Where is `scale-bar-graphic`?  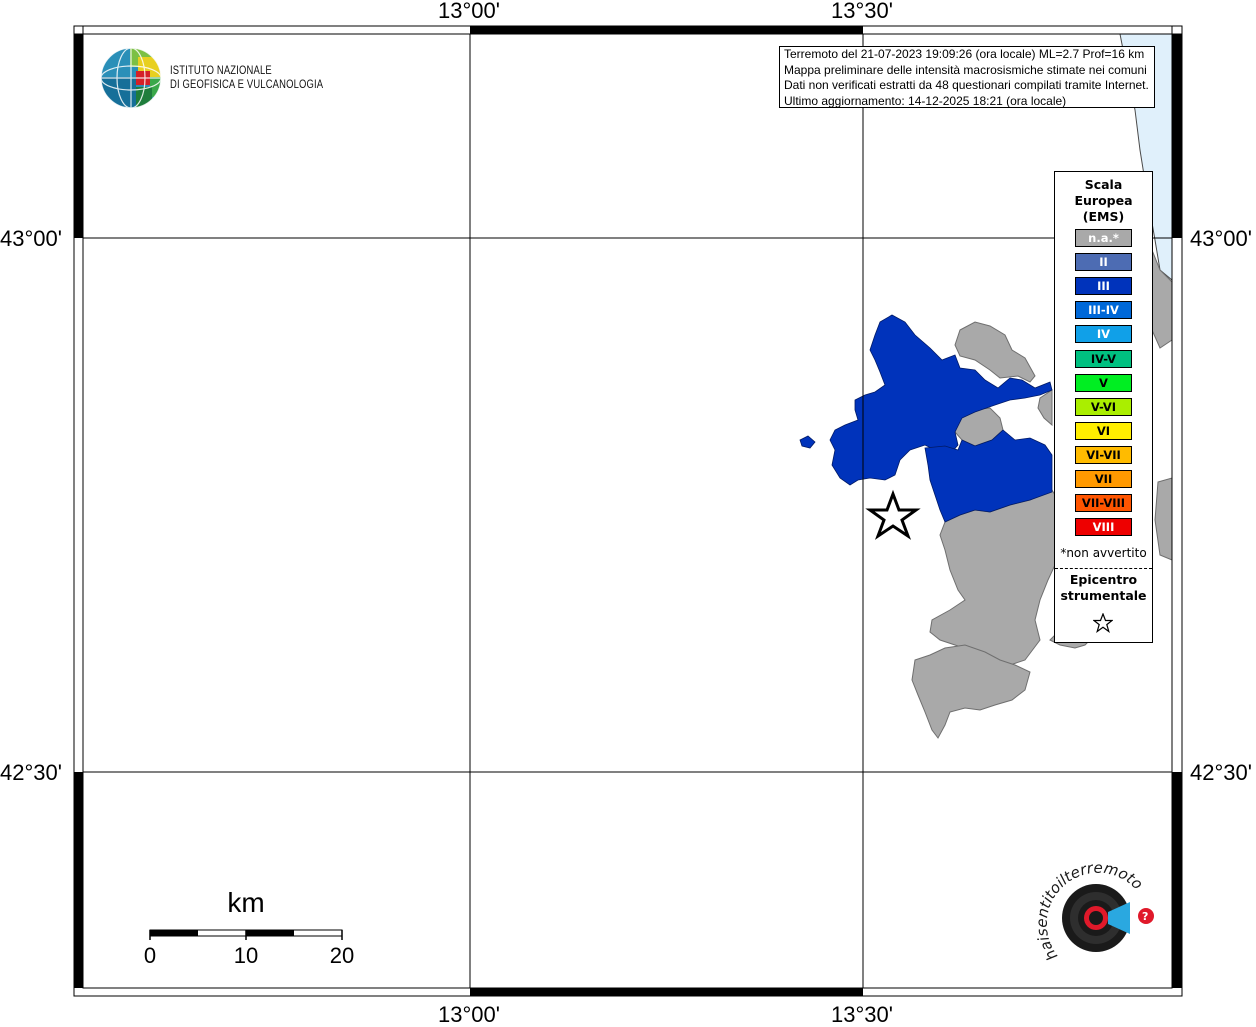
scale-bar-graphic is located at coordinates (246, 934).